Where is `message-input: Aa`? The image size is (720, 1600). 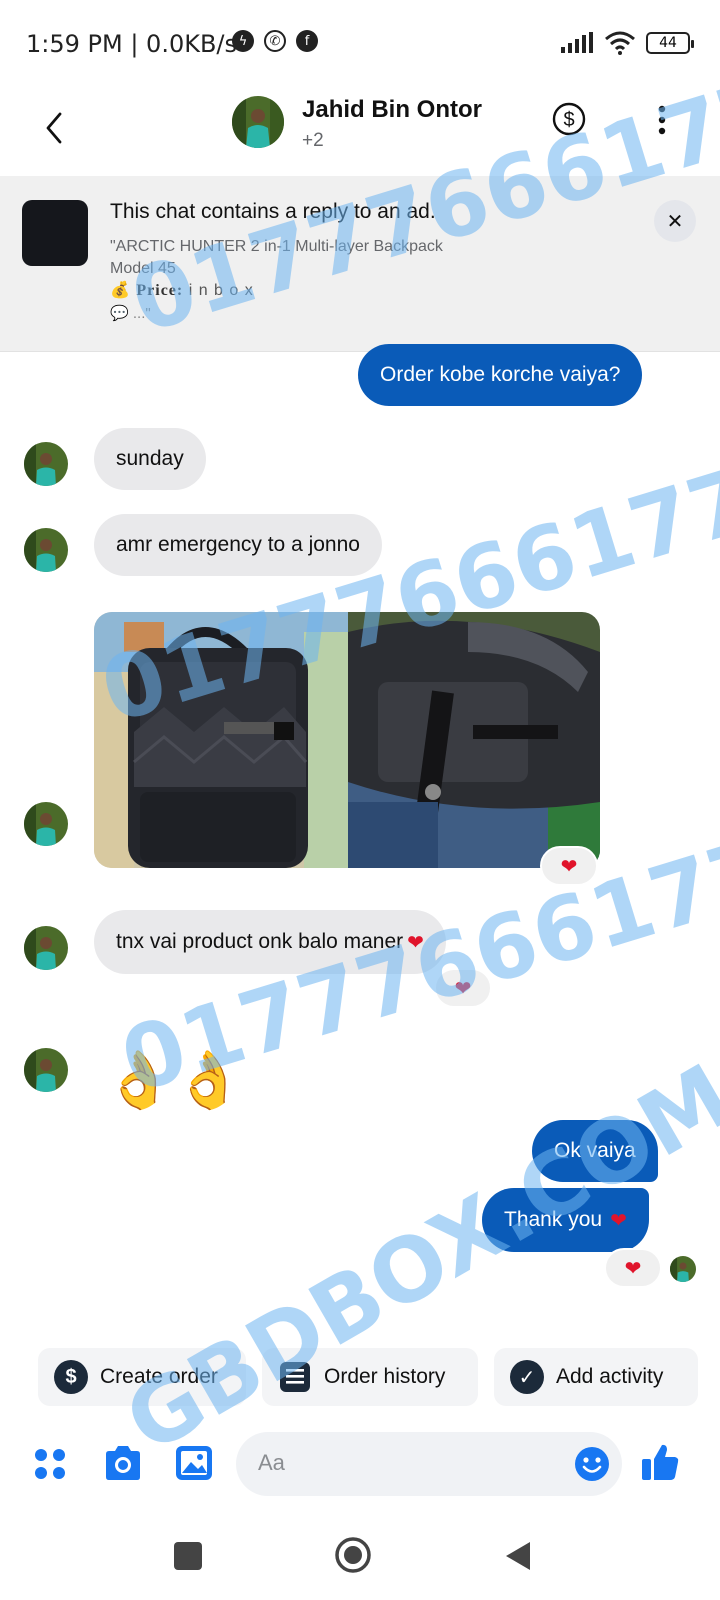
message-input: Aa is located at coordinates (429, 1464).